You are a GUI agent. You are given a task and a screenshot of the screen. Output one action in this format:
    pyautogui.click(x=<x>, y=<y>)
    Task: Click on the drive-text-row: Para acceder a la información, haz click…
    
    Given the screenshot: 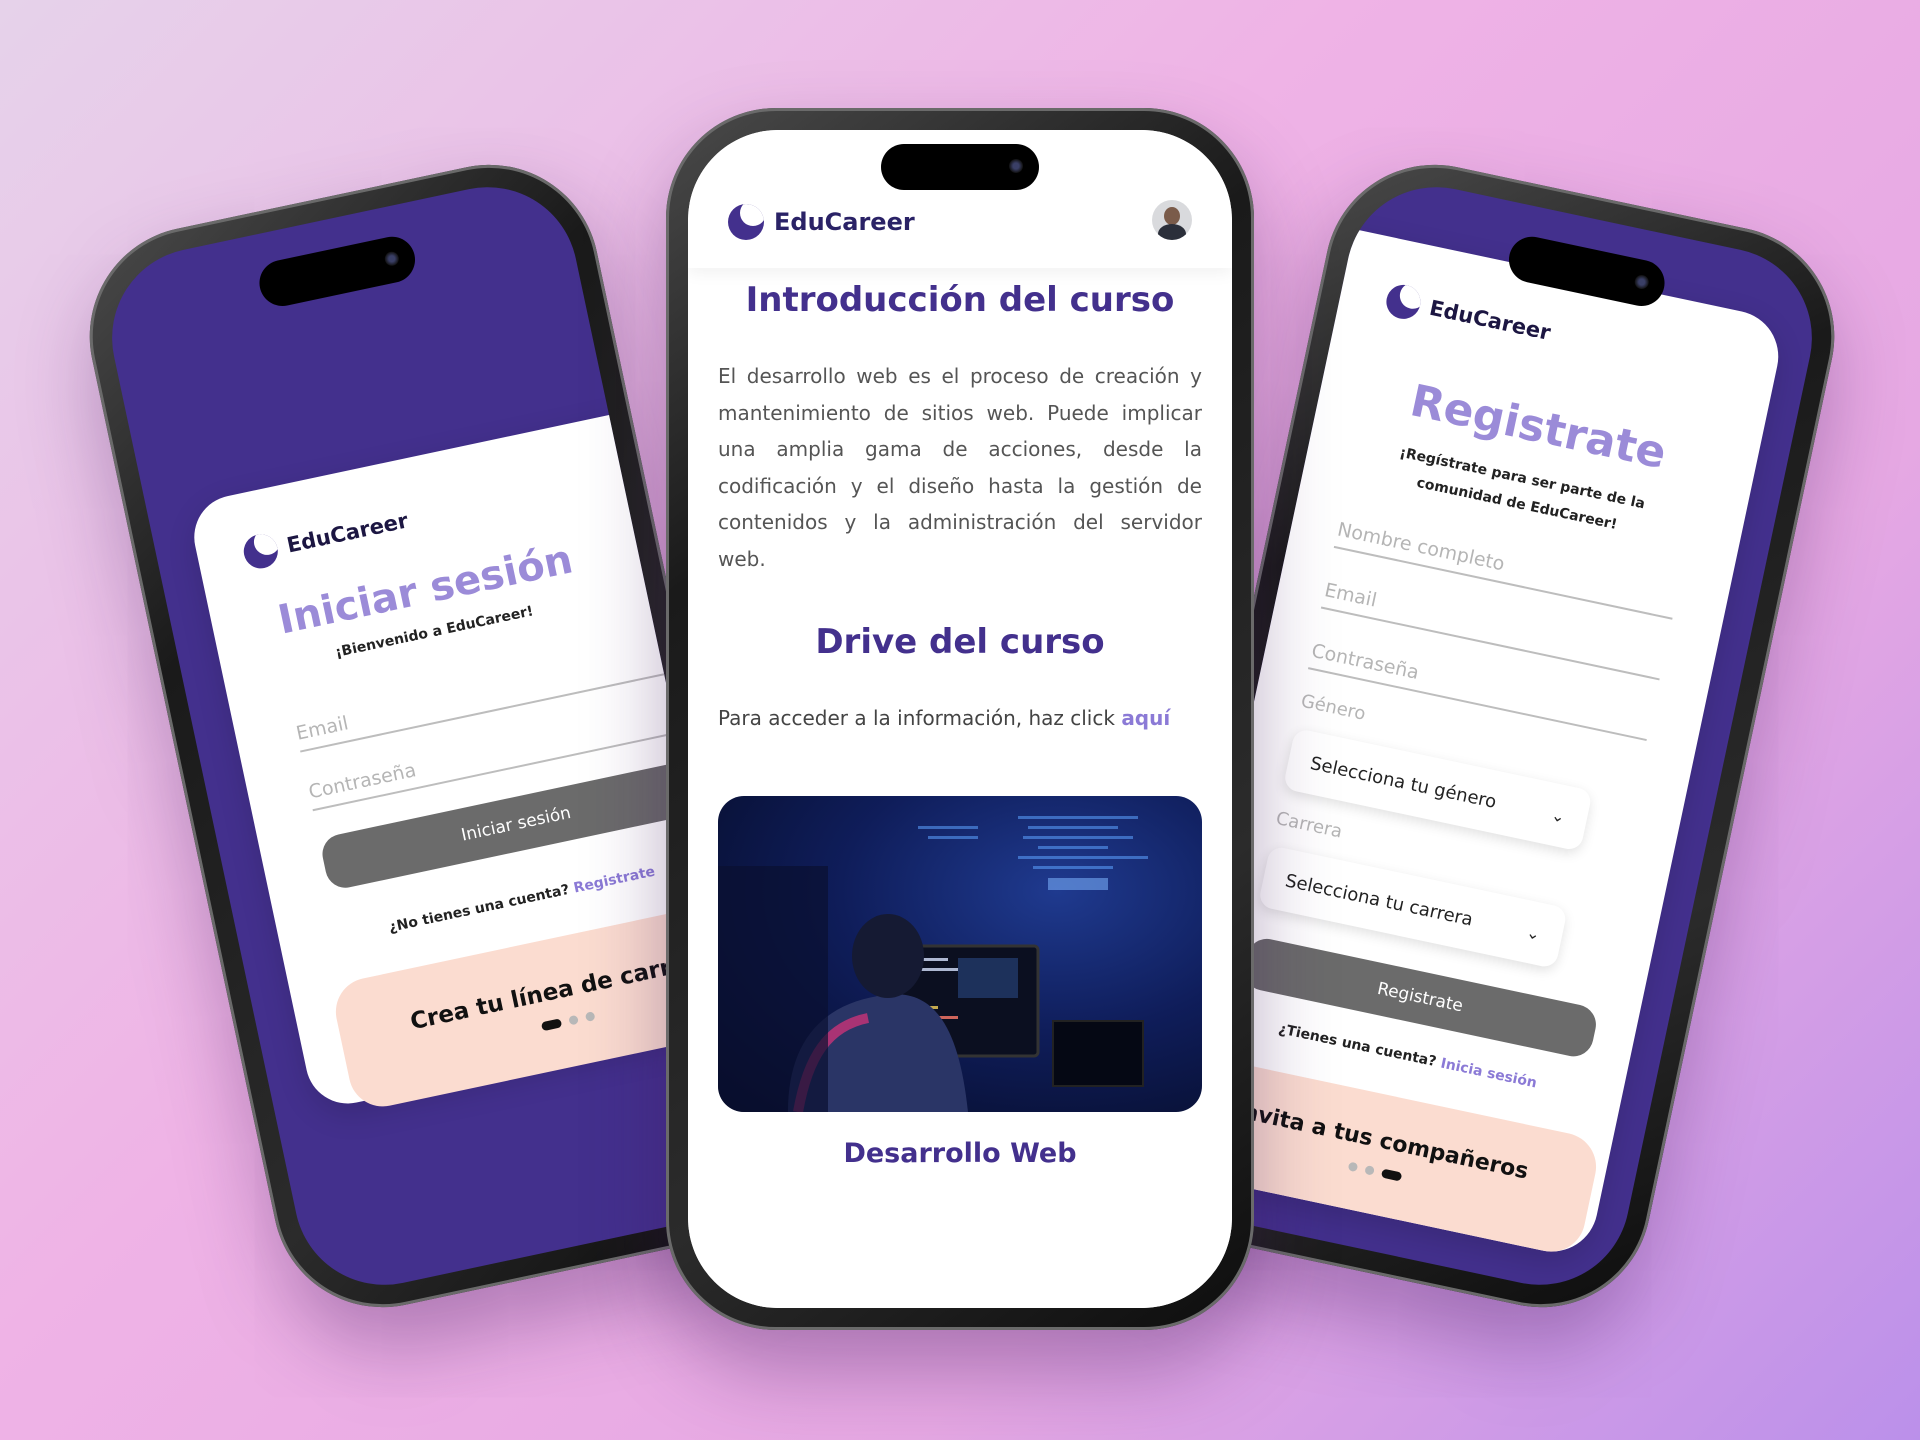 What is the action you would take?
    pyautogui.click(x=960, y=718)
    